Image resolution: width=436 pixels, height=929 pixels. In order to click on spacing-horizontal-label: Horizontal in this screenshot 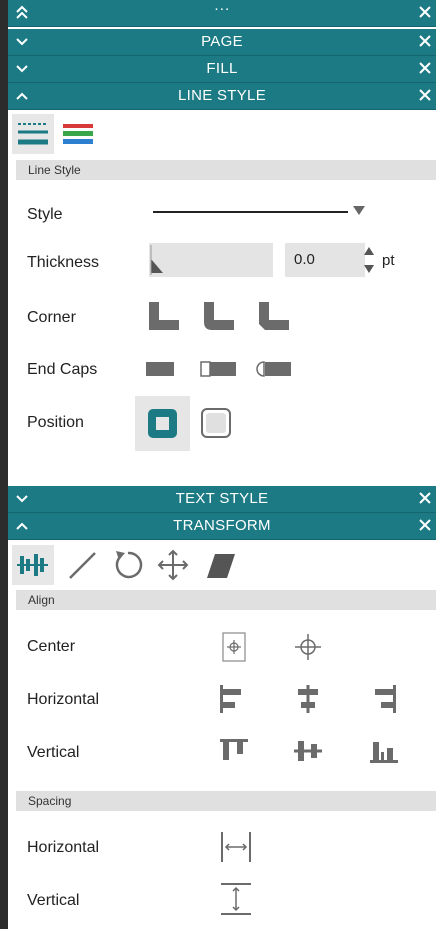, I will do `click(63, 847)`.